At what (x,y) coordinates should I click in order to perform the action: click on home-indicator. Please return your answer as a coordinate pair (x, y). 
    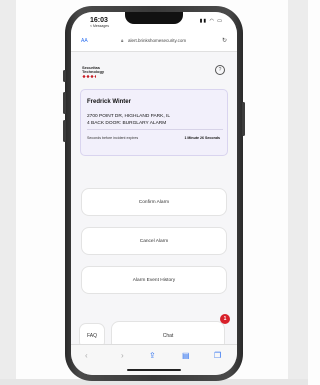
    Looking at the image, I should click on (154, 370).